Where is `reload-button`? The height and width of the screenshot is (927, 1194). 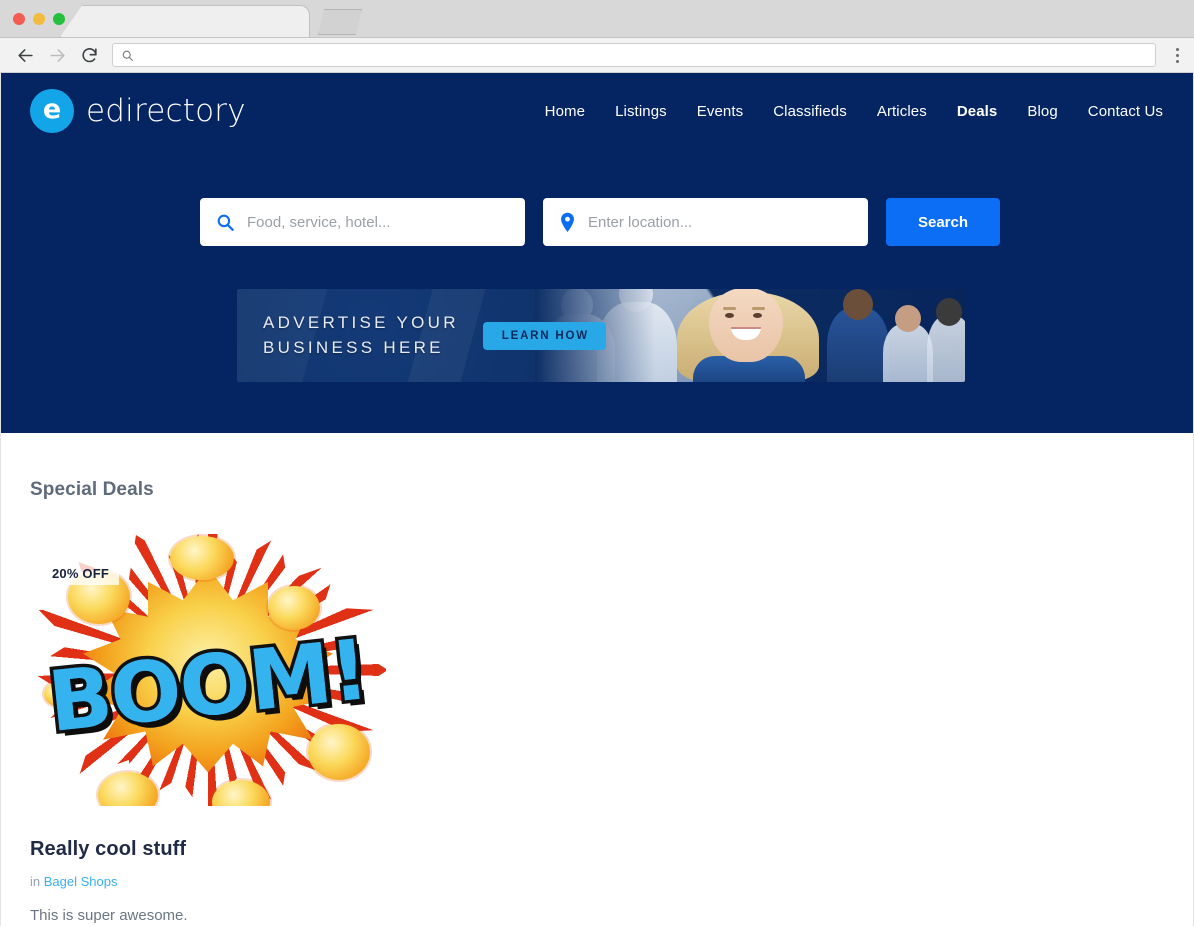
reload-button is located at coordinates (89, 55).